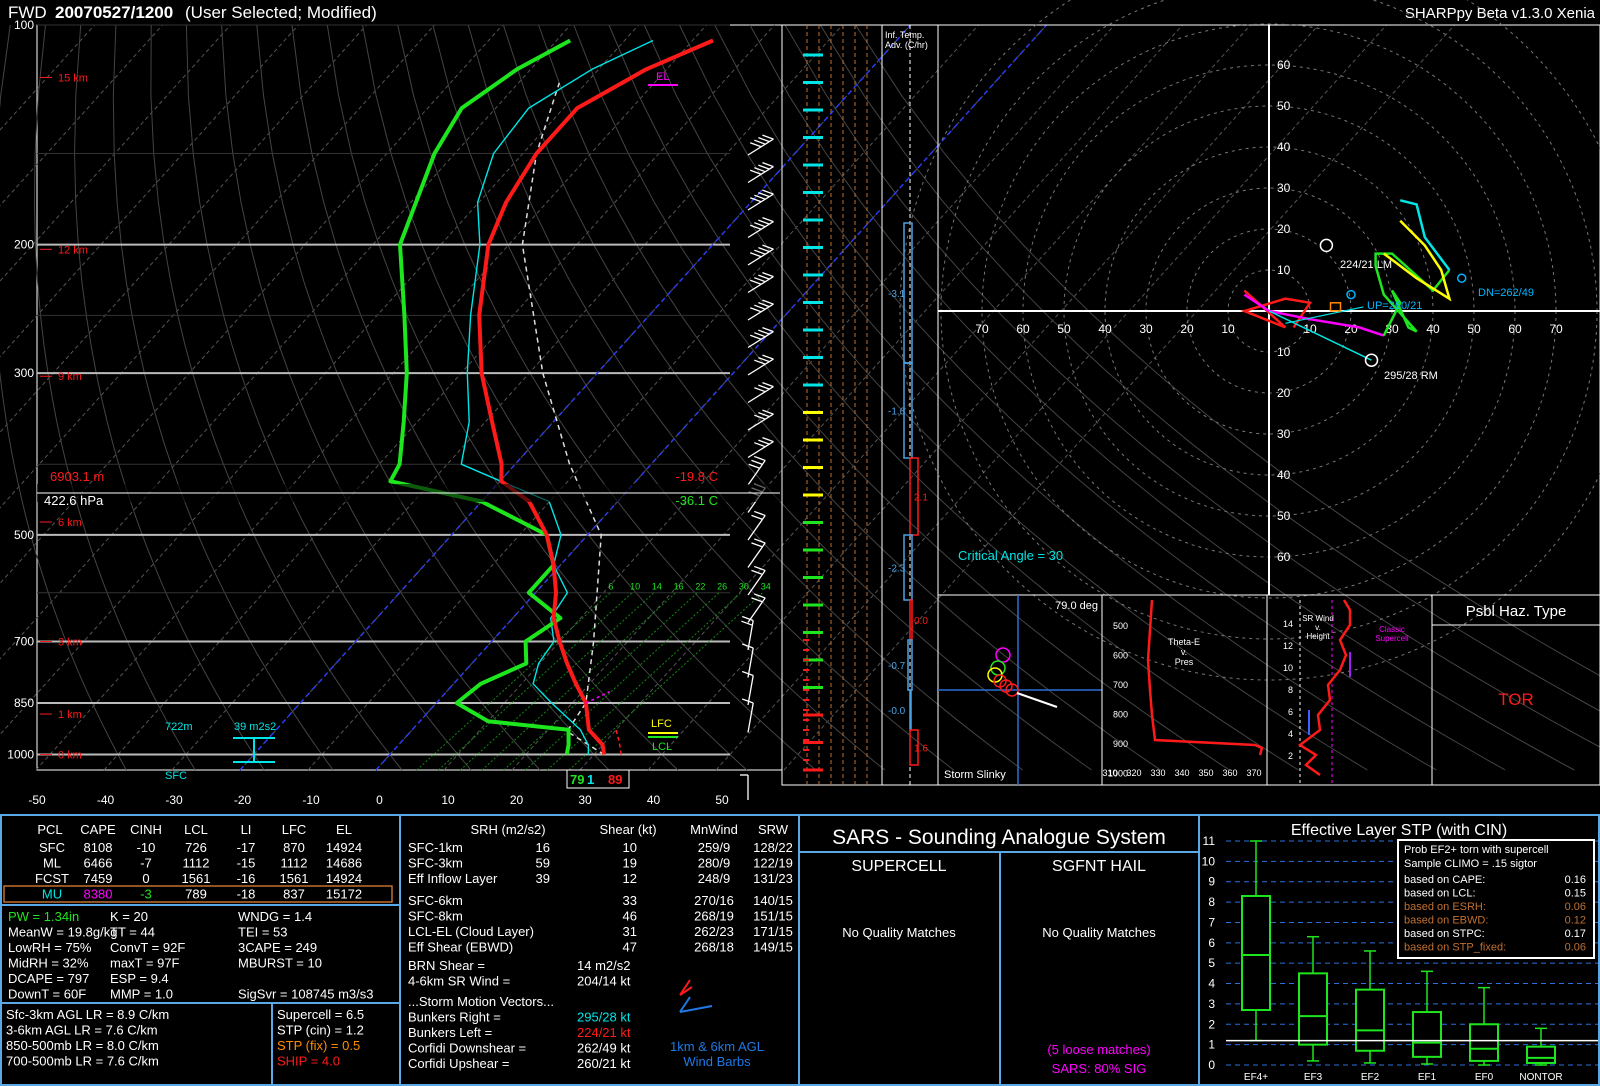 This screenshot has height=1086, width=1600. What do you see at coordinates (62, 932) in the screenshot?
I see `index-left: MeanW = 19.8g/kg` at bounding box center [62, 932].